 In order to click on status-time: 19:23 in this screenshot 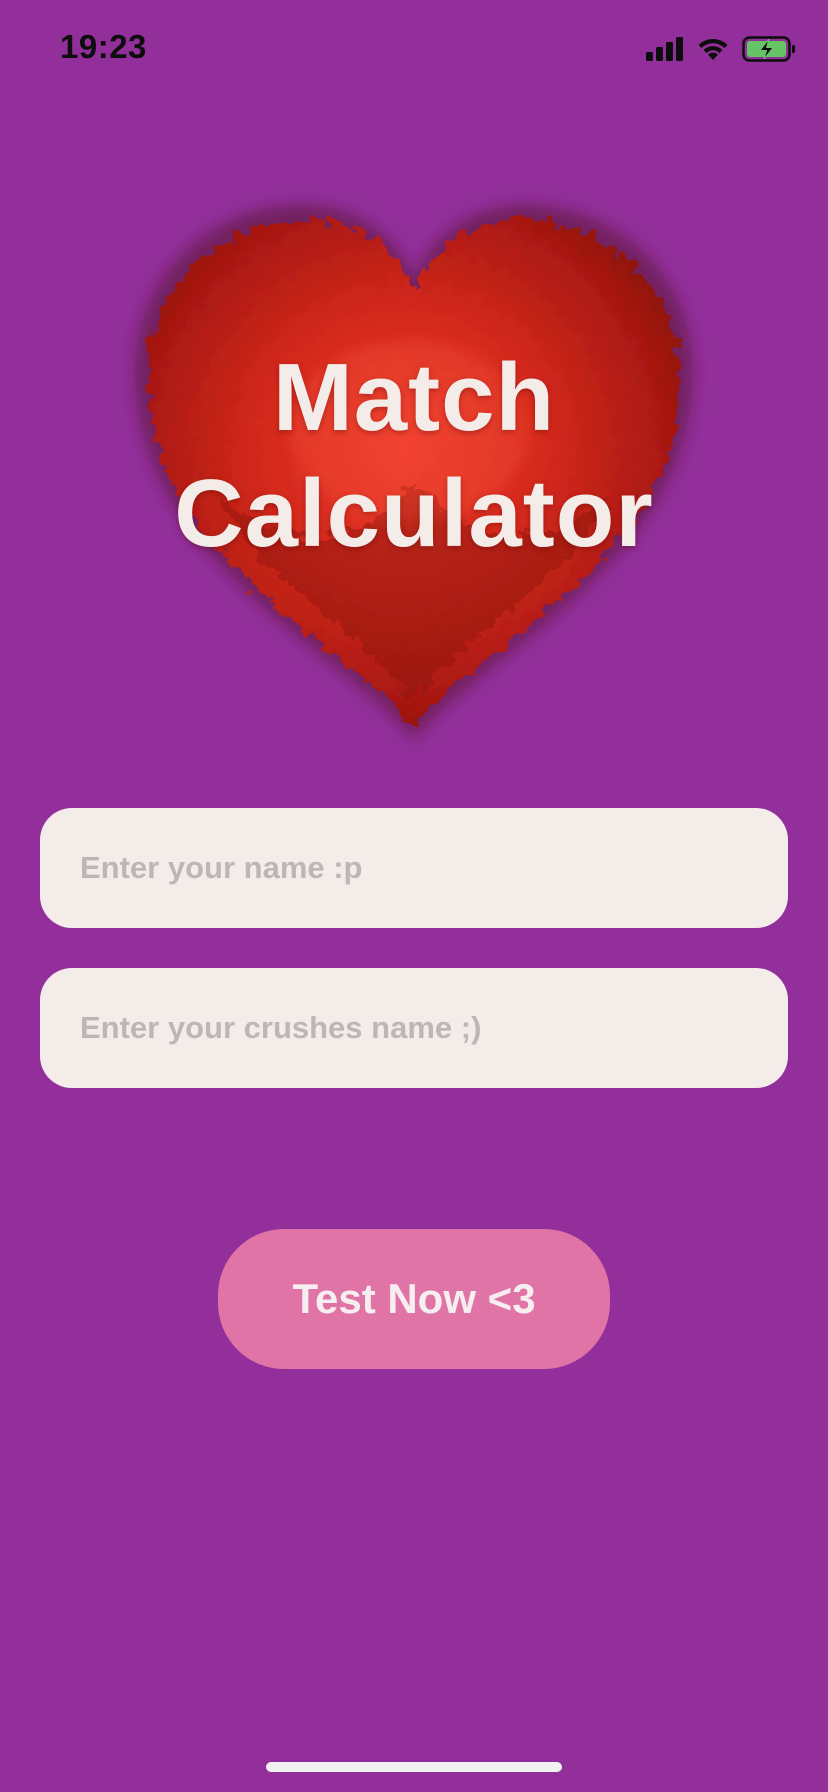, I will do `click(103, 46)`.